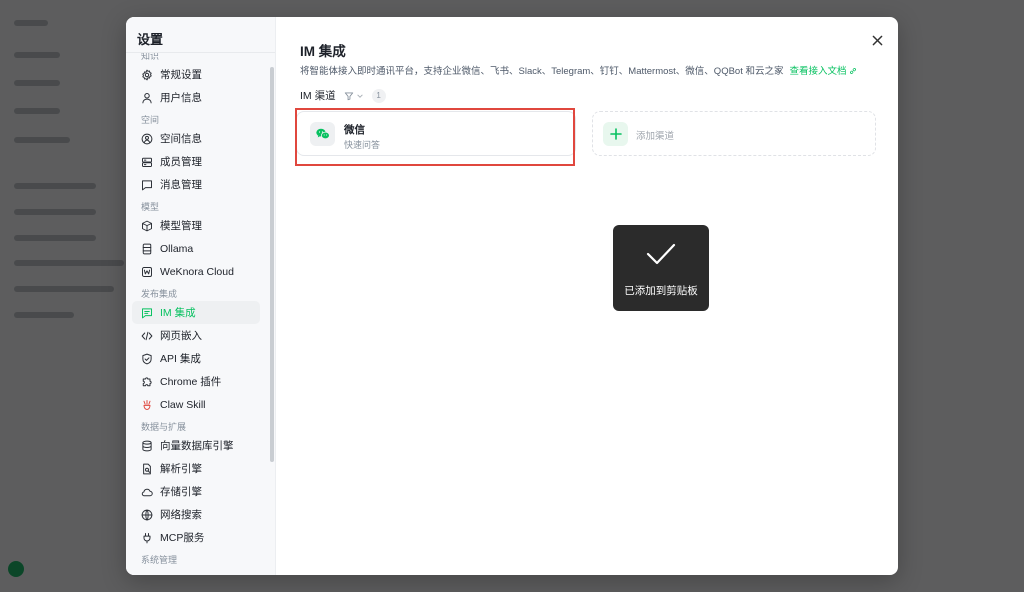  Describe the element at coordinates (147, 335) in the screenshot. I see `code-icon` at that location.